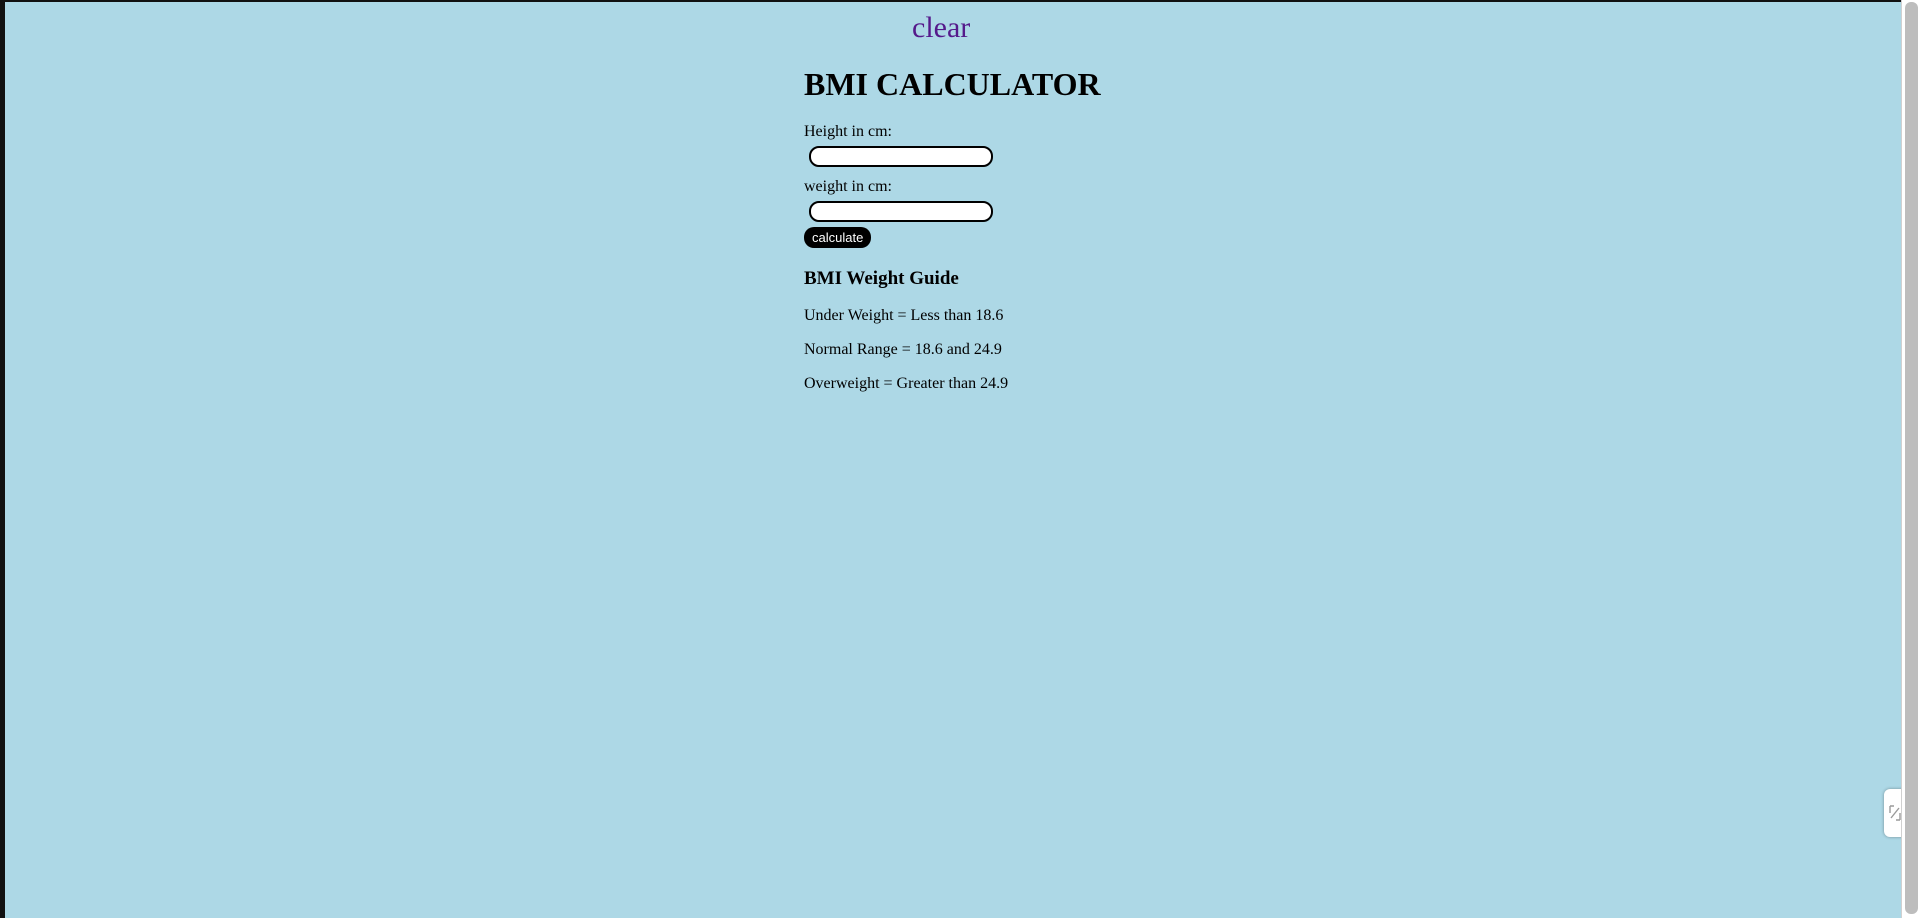 This screenshot has height=918, width=1920. What do you see at coordinates (904, 315) in the screenshot?
I see `guide-line-underweight: Under Weight = Less than 18.6` at bounding box center [904, 315].